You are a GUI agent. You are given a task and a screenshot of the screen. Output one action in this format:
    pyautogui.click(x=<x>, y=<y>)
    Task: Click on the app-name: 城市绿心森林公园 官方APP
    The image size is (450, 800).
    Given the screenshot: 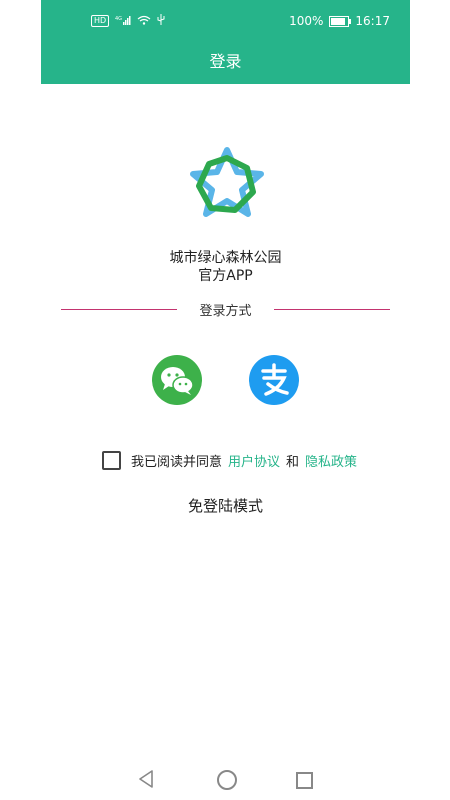 What is the action you would take?
    pyautogui.click(x=225, y=267)
    